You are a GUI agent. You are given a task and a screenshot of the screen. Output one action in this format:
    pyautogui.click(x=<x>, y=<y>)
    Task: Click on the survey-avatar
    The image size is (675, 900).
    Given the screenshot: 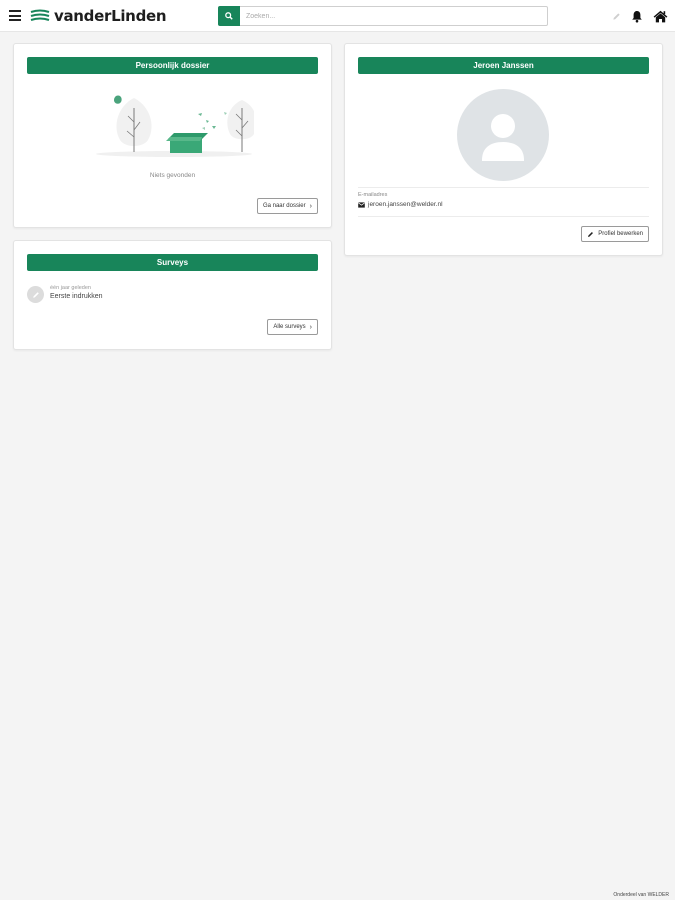 What is the action you would take?
    pyautogui.click(x=35, y=294)
    